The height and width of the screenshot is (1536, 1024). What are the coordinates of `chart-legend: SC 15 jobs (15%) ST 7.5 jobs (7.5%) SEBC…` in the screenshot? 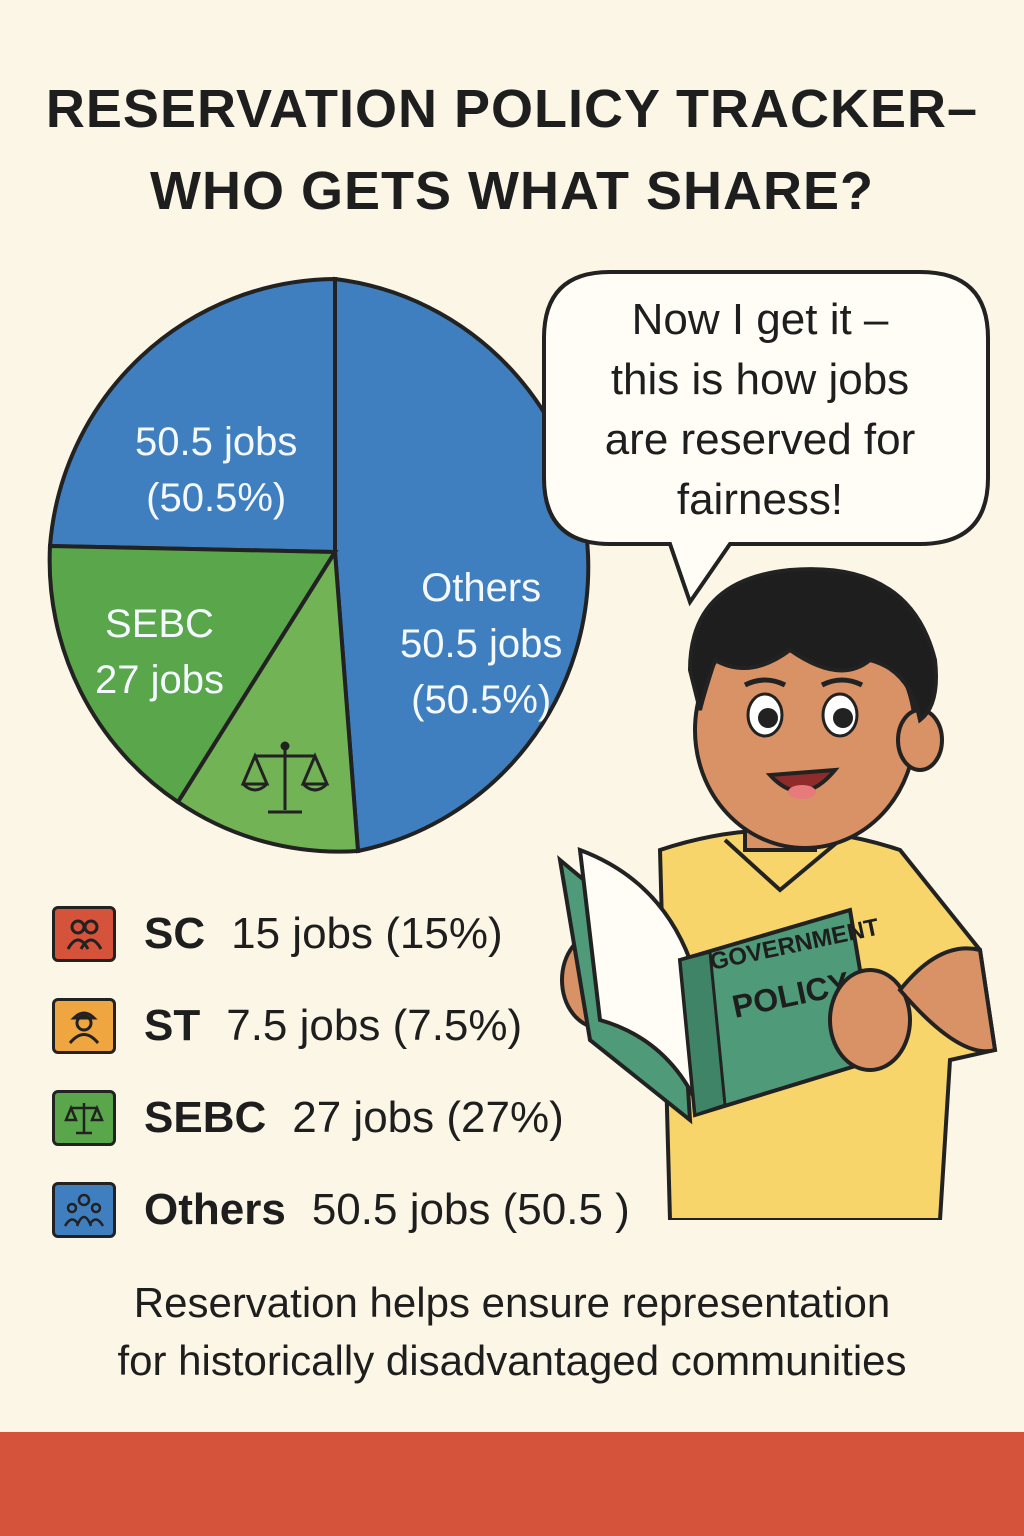 It's located at (341, 1072).